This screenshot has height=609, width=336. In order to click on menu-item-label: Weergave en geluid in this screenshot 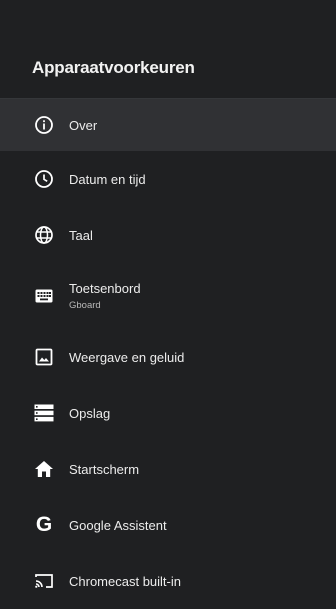, I will do `click(127, 357)`.